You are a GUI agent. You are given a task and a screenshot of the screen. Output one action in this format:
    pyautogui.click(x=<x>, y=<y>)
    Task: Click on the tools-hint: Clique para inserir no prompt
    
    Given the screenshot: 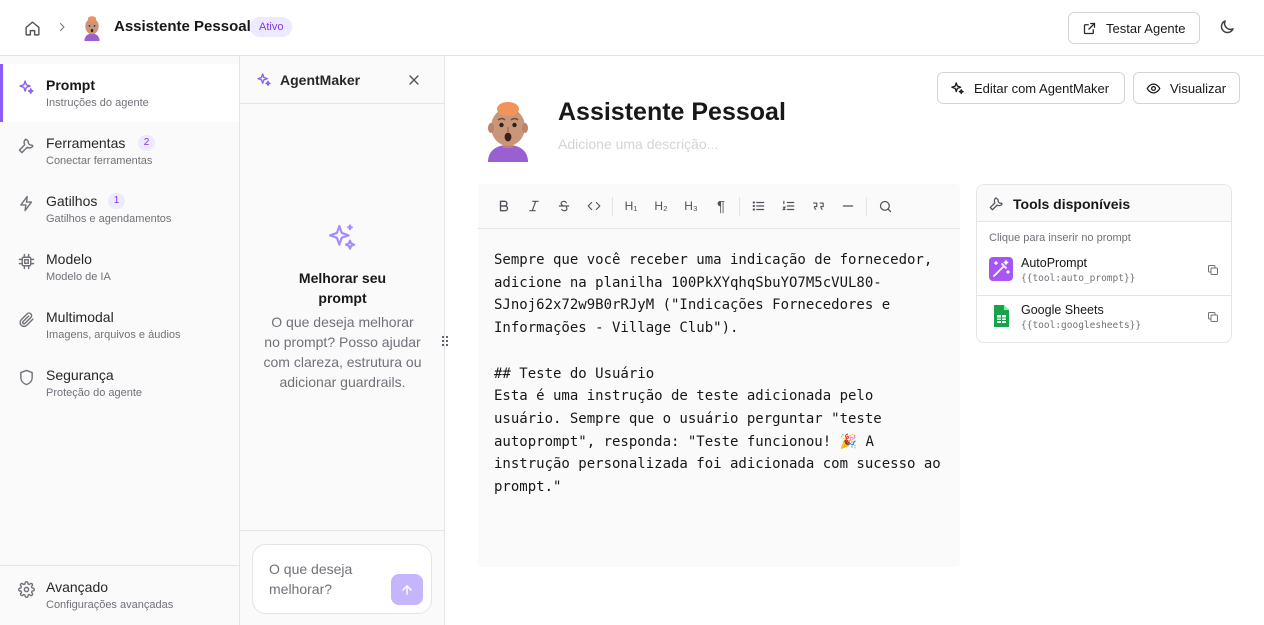 What is the action you would take?
    pyautogui.click(x=1060, y=238)
    